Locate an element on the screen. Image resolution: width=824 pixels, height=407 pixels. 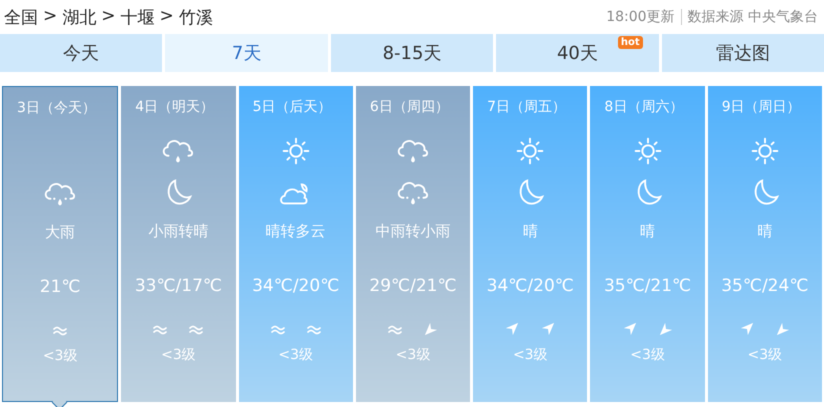
breadcrumb-link: 湖北 is located at coordinates (79, 17).